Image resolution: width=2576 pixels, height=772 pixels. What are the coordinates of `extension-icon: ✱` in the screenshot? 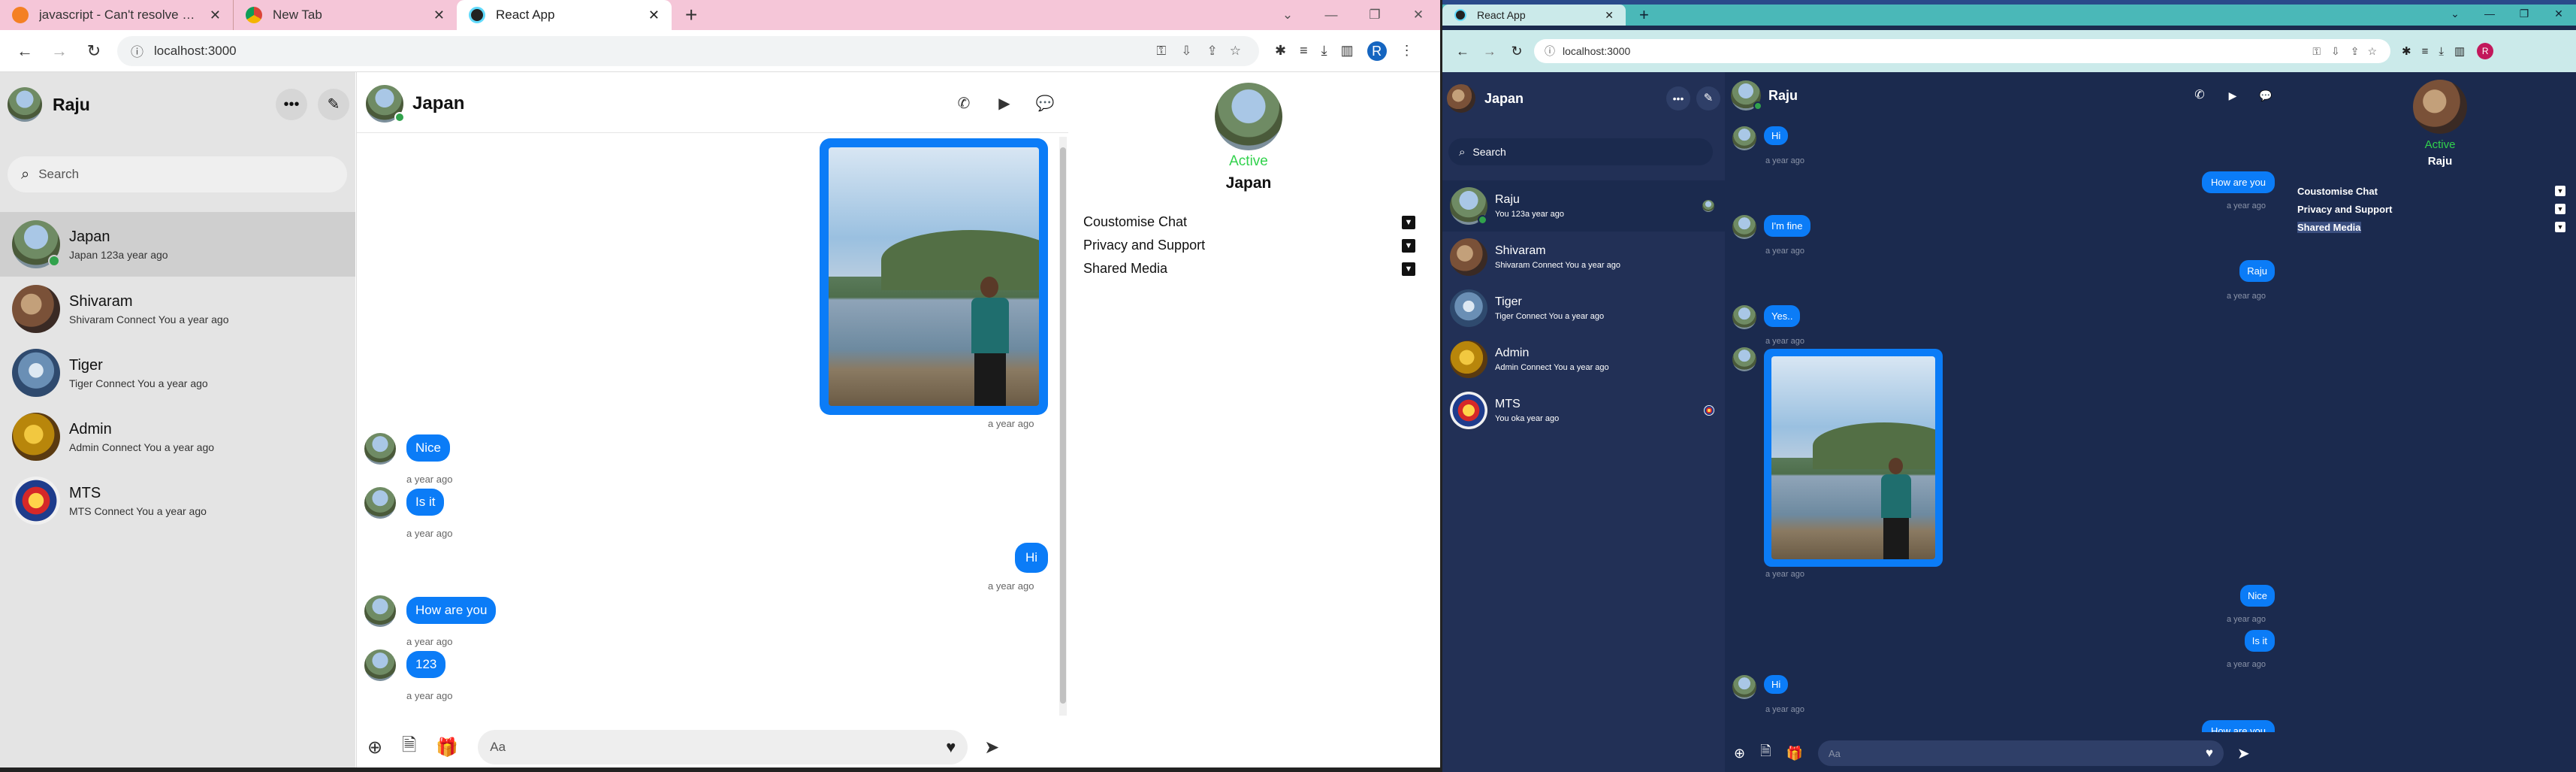 It's located at (2406, 51).